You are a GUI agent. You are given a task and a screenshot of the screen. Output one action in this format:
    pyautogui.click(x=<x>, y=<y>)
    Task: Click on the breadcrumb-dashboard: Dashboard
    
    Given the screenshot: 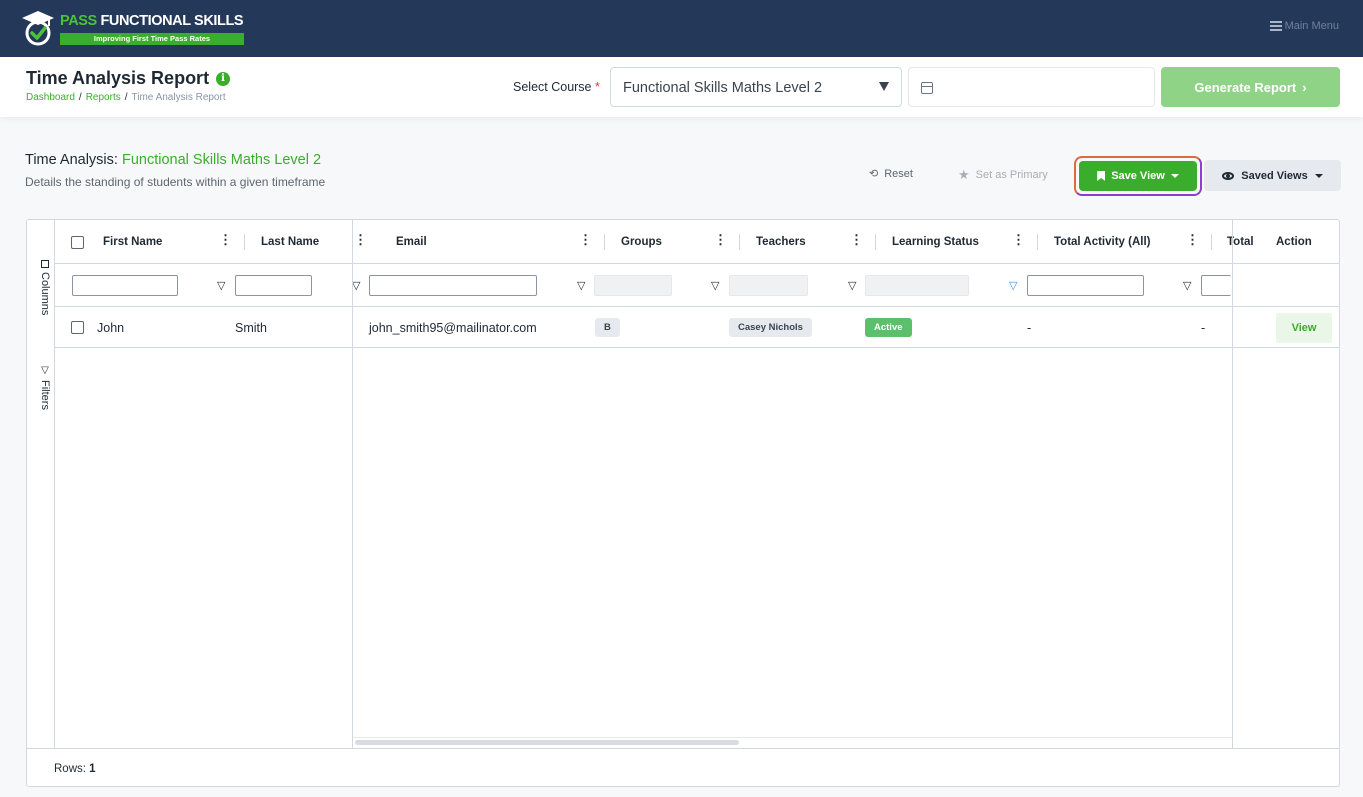 What is the action you would take?
    pyautogui.click(x=50, y=97)
    